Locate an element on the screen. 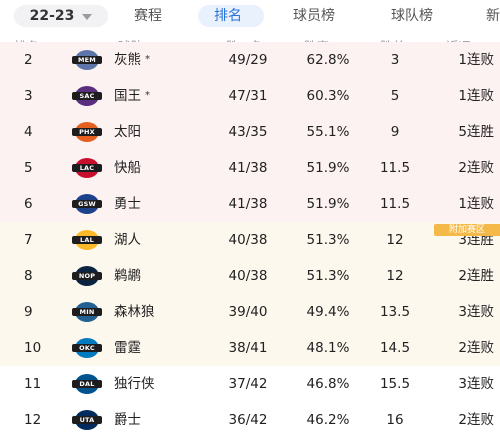 This screenshot has width=500, height=440. table-row: 9 MIN 森林狼 39/40 49.4% 13.5 3连败 is located at coordinates (250, 312).